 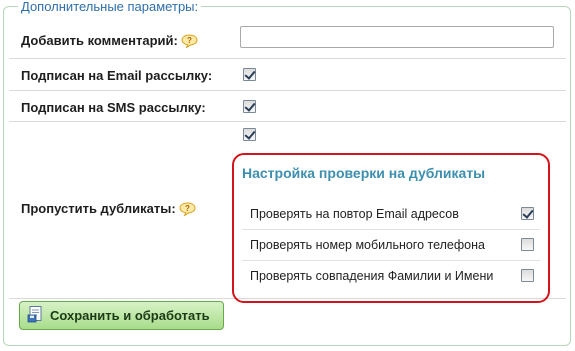 I want to click on dup-check-phone-checkbox, so click(x=527, y=244).